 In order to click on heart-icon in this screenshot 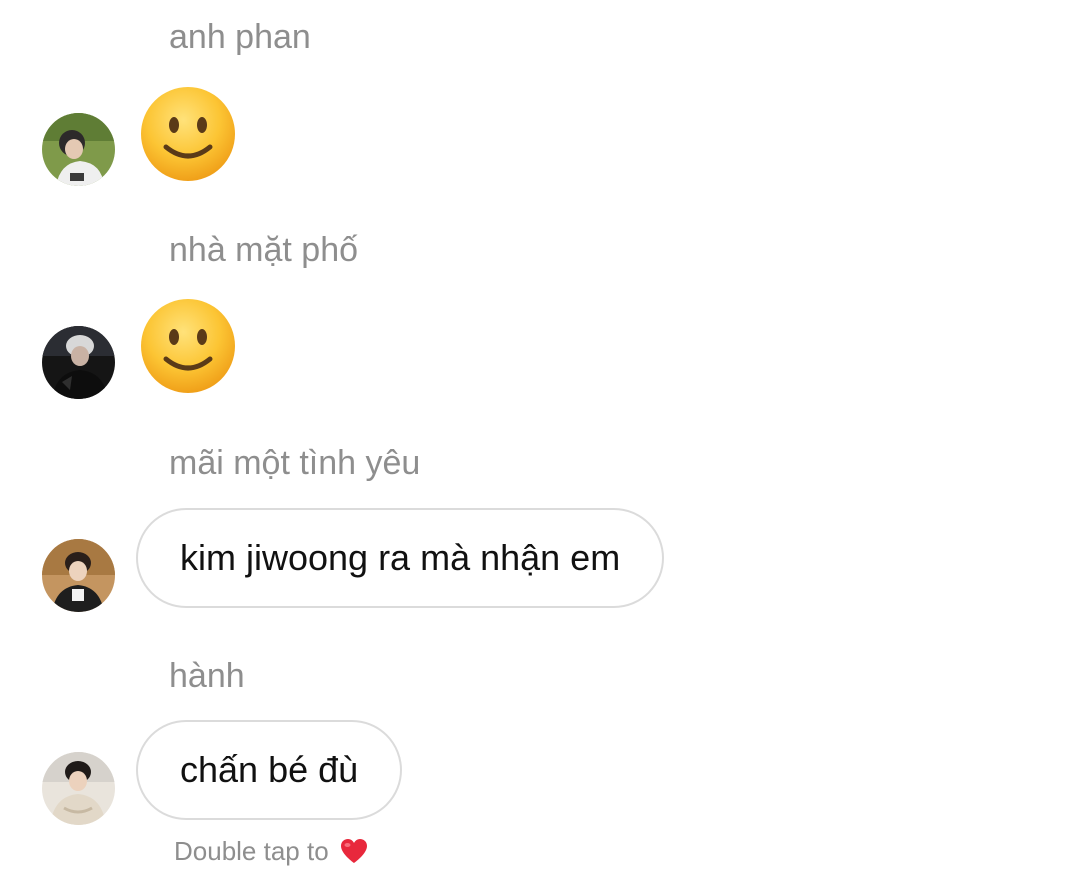, I will do `click(353, 851)`.